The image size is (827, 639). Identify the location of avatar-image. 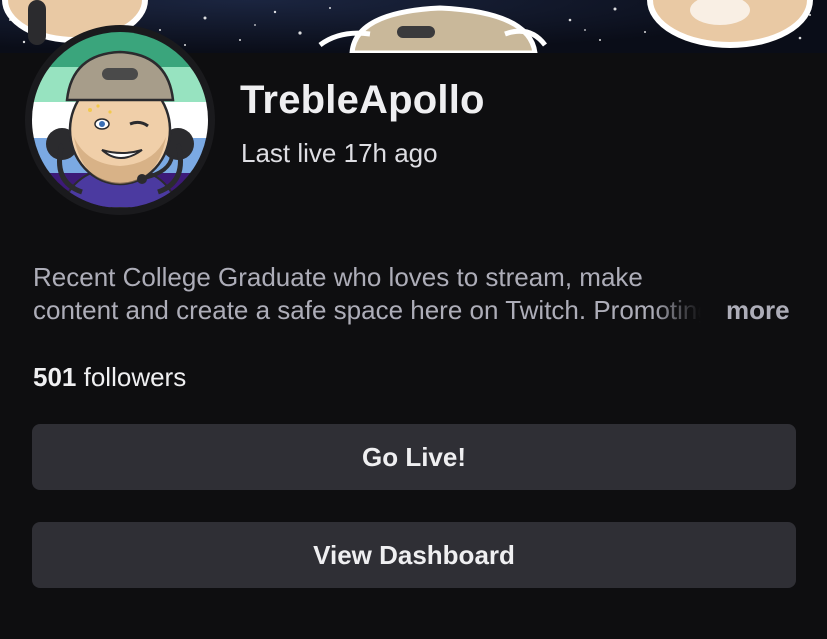
(120, 120).